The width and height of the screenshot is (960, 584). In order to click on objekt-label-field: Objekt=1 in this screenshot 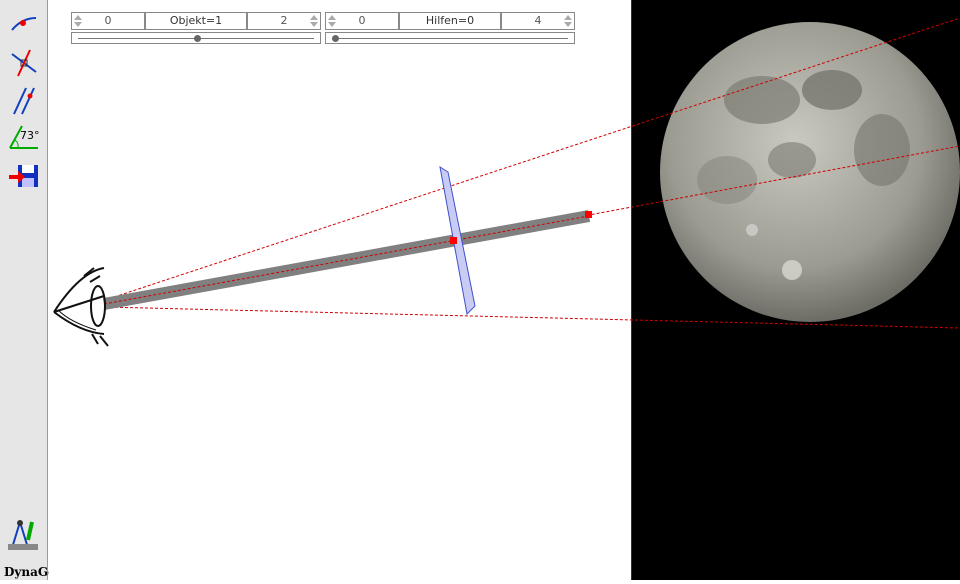, I will do `click(196, 21)`.